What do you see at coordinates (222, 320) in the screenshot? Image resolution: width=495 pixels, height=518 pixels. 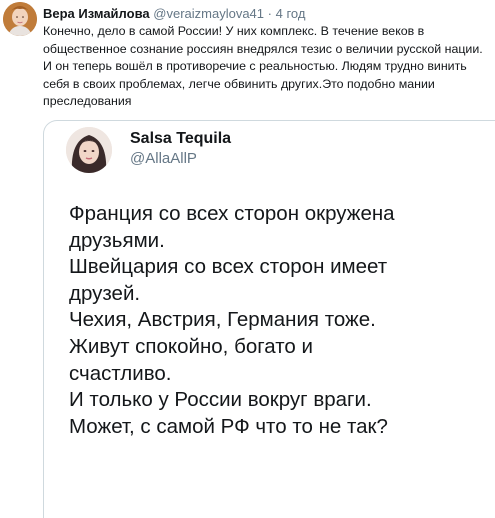 I see `quoted-text-line: Чехия, Австрия, Германия тоже.` at bounding box center [222, 320].